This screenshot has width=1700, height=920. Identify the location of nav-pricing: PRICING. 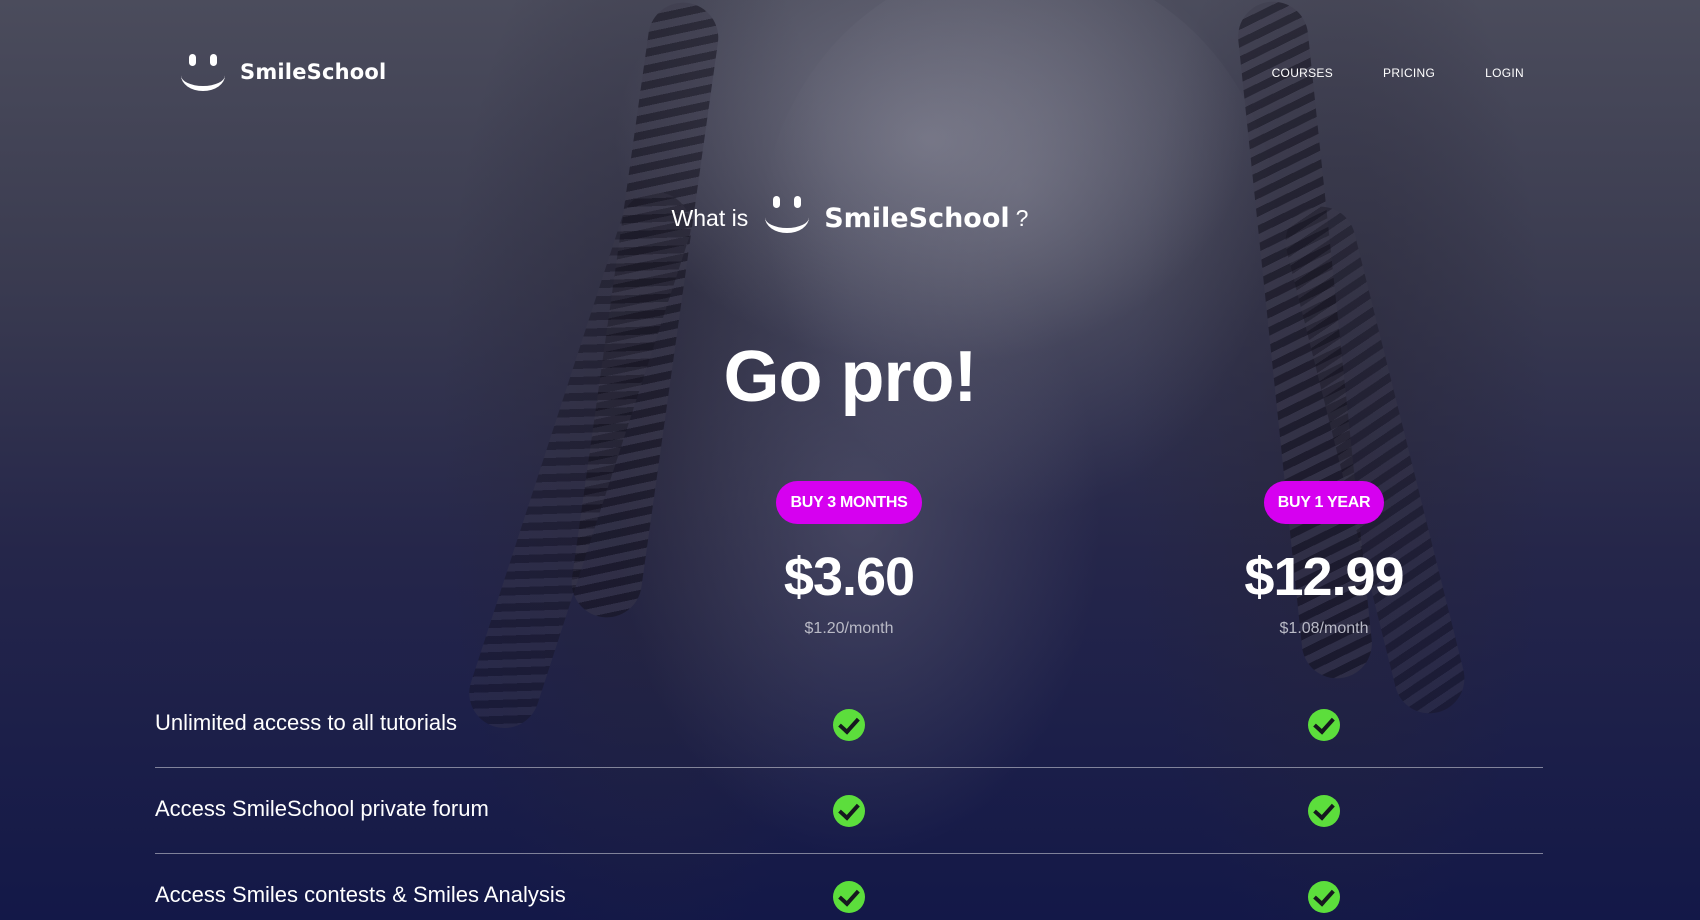
(1409, 73).